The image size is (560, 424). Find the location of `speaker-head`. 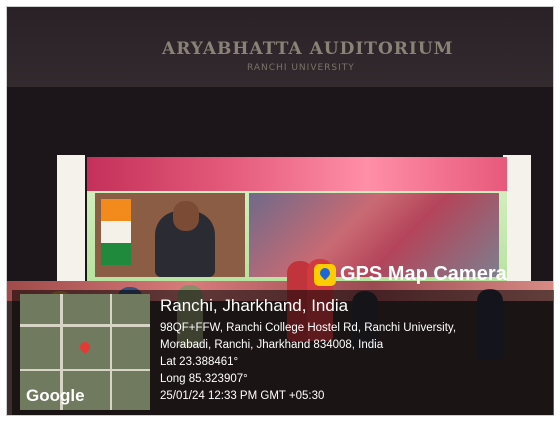

speaker-head is located at coordinates (186, 216).